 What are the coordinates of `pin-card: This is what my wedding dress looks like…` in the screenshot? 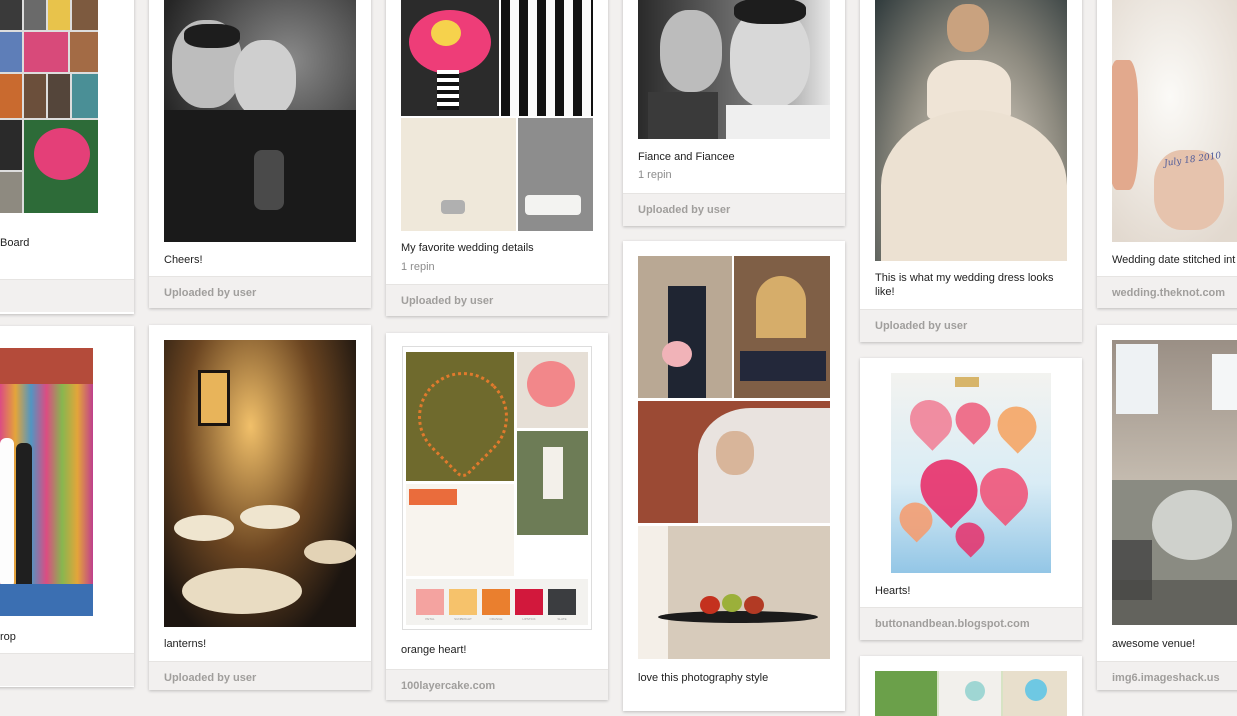 It's located at (971, 171).